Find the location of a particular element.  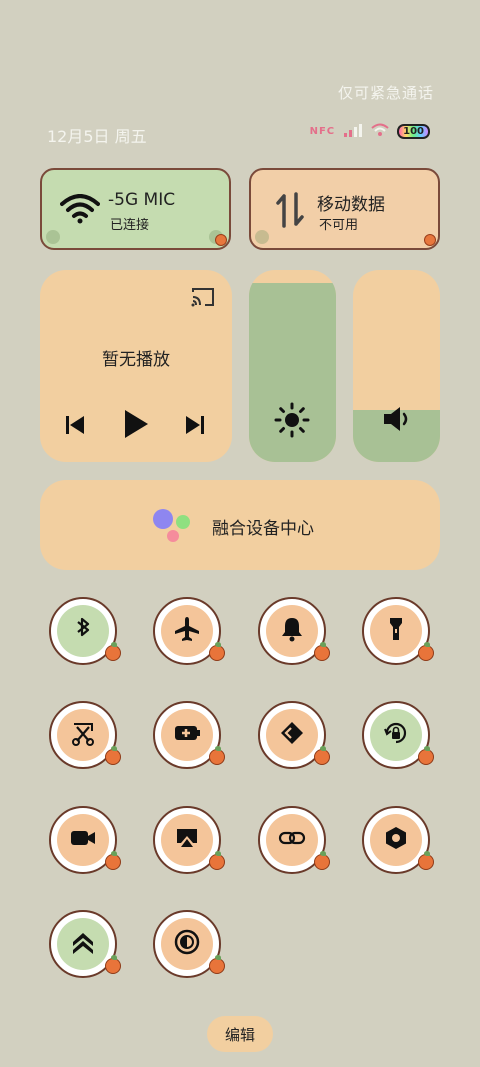

flashlight-icon is located at coordinates (396, 631).